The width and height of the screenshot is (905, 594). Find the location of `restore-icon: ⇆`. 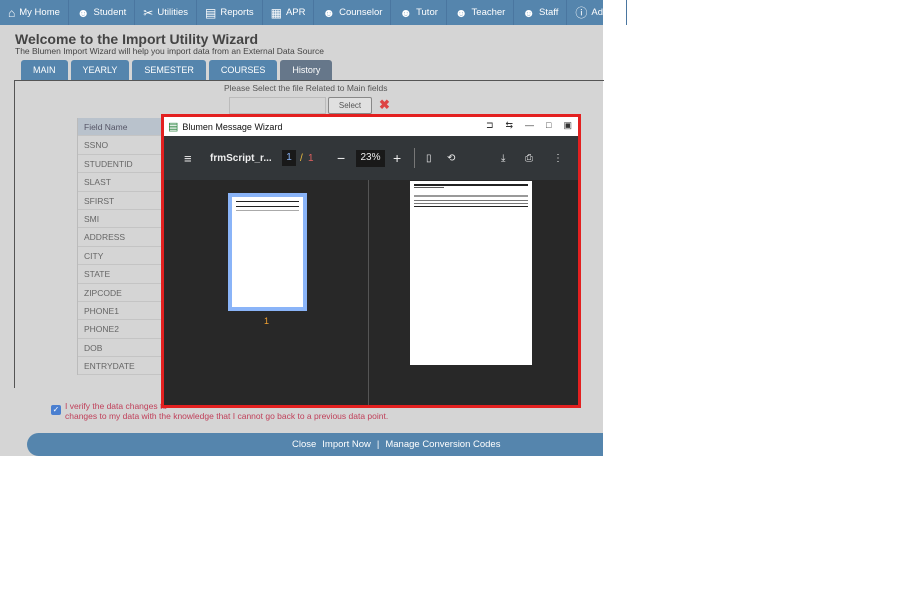

restore-icon: ⇆ is located at coordinates (510, 125).